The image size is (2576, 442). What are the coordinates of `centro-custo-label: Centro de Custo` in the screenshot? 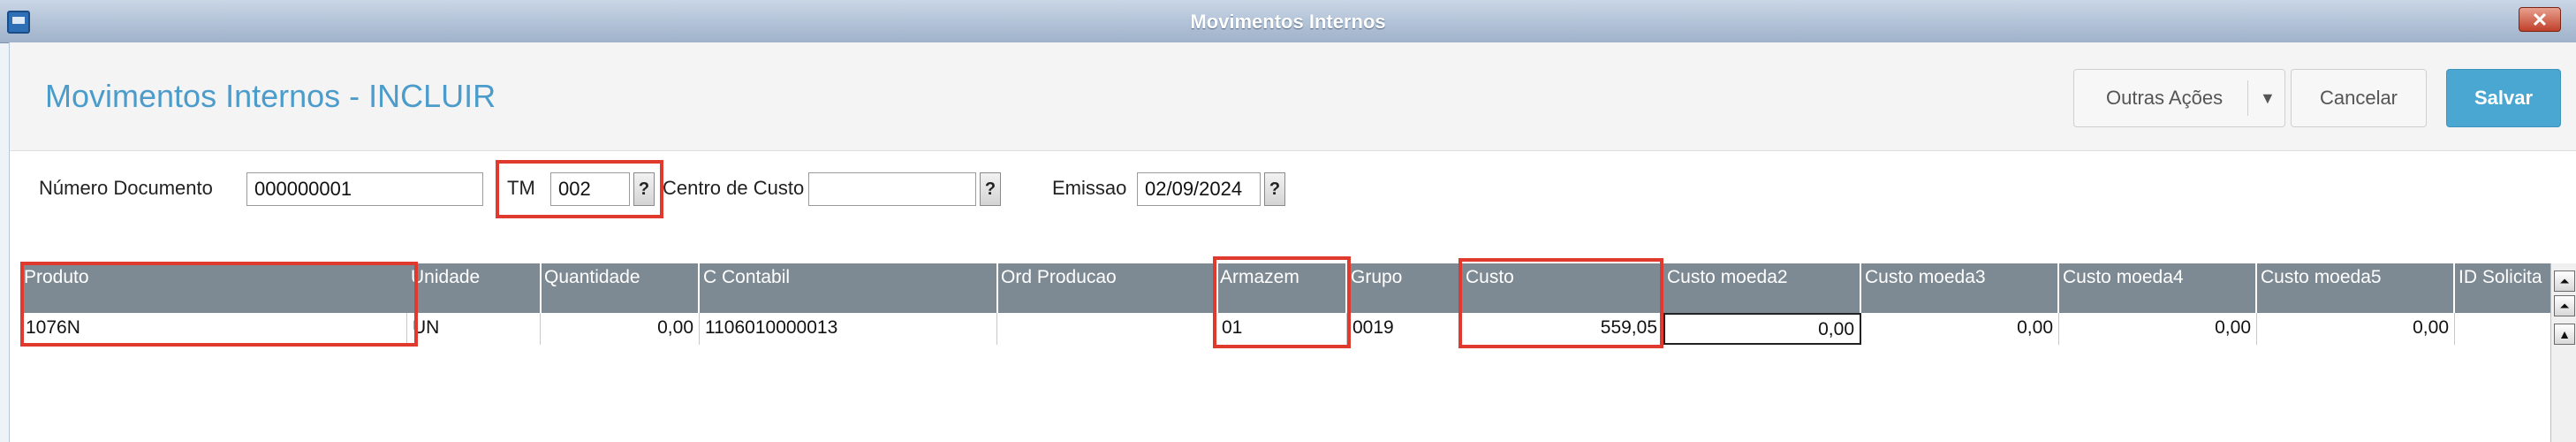 It's located at (734, 188).